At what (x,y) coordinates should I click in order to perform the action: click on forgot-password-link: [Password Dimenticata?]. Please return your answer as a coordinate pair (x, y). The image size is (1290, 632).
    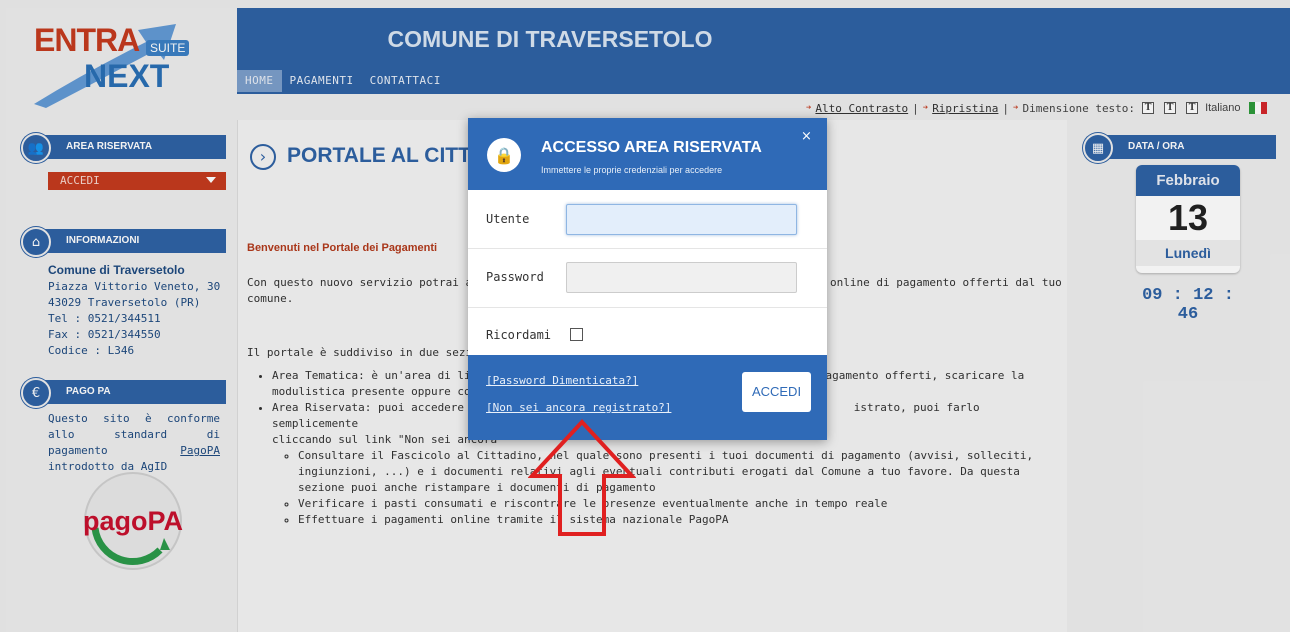
    Looking at the image, I should click on (562, 380).